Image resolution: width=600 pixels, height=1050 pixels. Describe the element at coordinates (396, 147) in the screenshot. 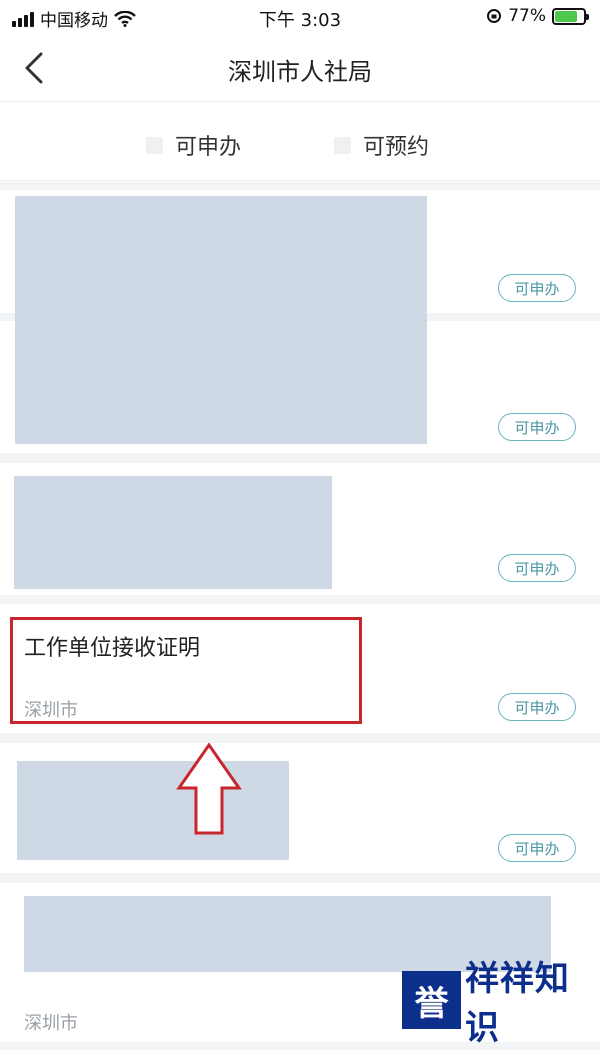

I see `filter-label: 可预约` at that location.